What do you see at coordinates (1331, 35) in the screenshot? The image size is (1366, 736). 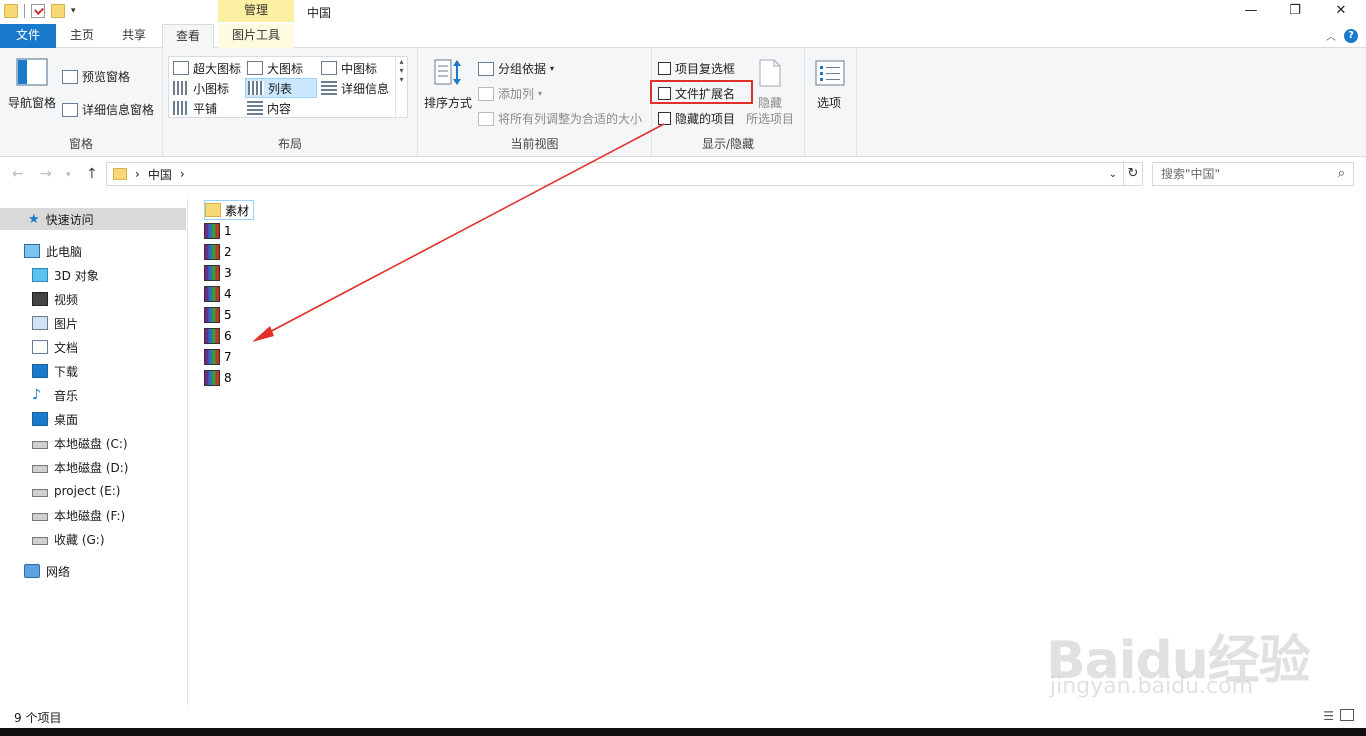 I see `collapse-ribbon-icon: ︿` at bounding box center [1331, 35].